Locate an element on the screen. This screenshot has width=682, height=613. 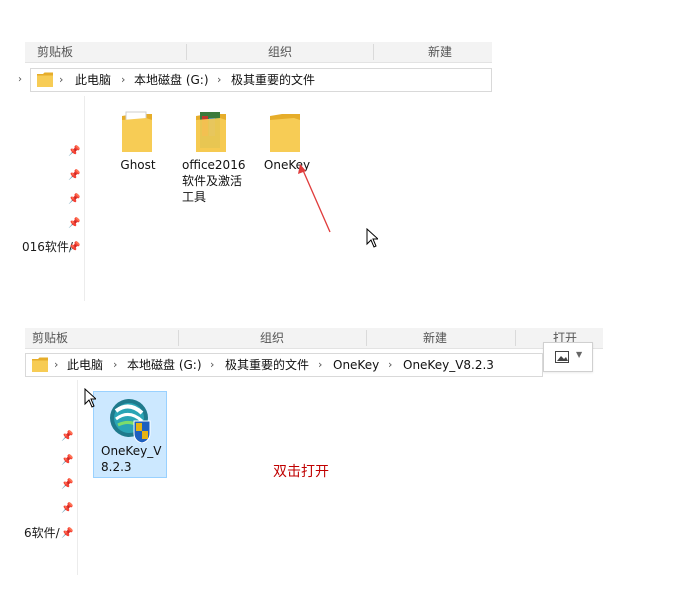
onekey-app-icon is located at coordinates (130, 421).